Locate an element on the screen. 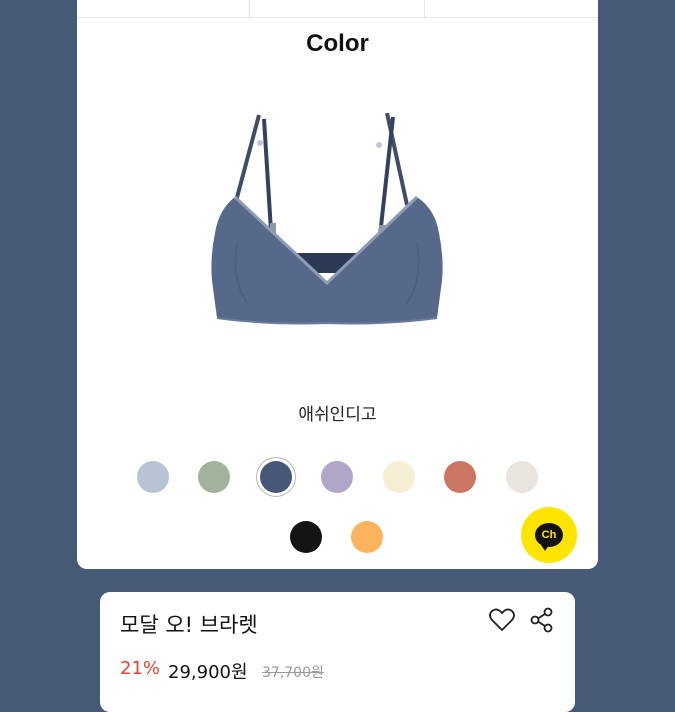 The width and height of the screenshot is (675, 712). swatch-ivory is located at coordinates (522, 477).